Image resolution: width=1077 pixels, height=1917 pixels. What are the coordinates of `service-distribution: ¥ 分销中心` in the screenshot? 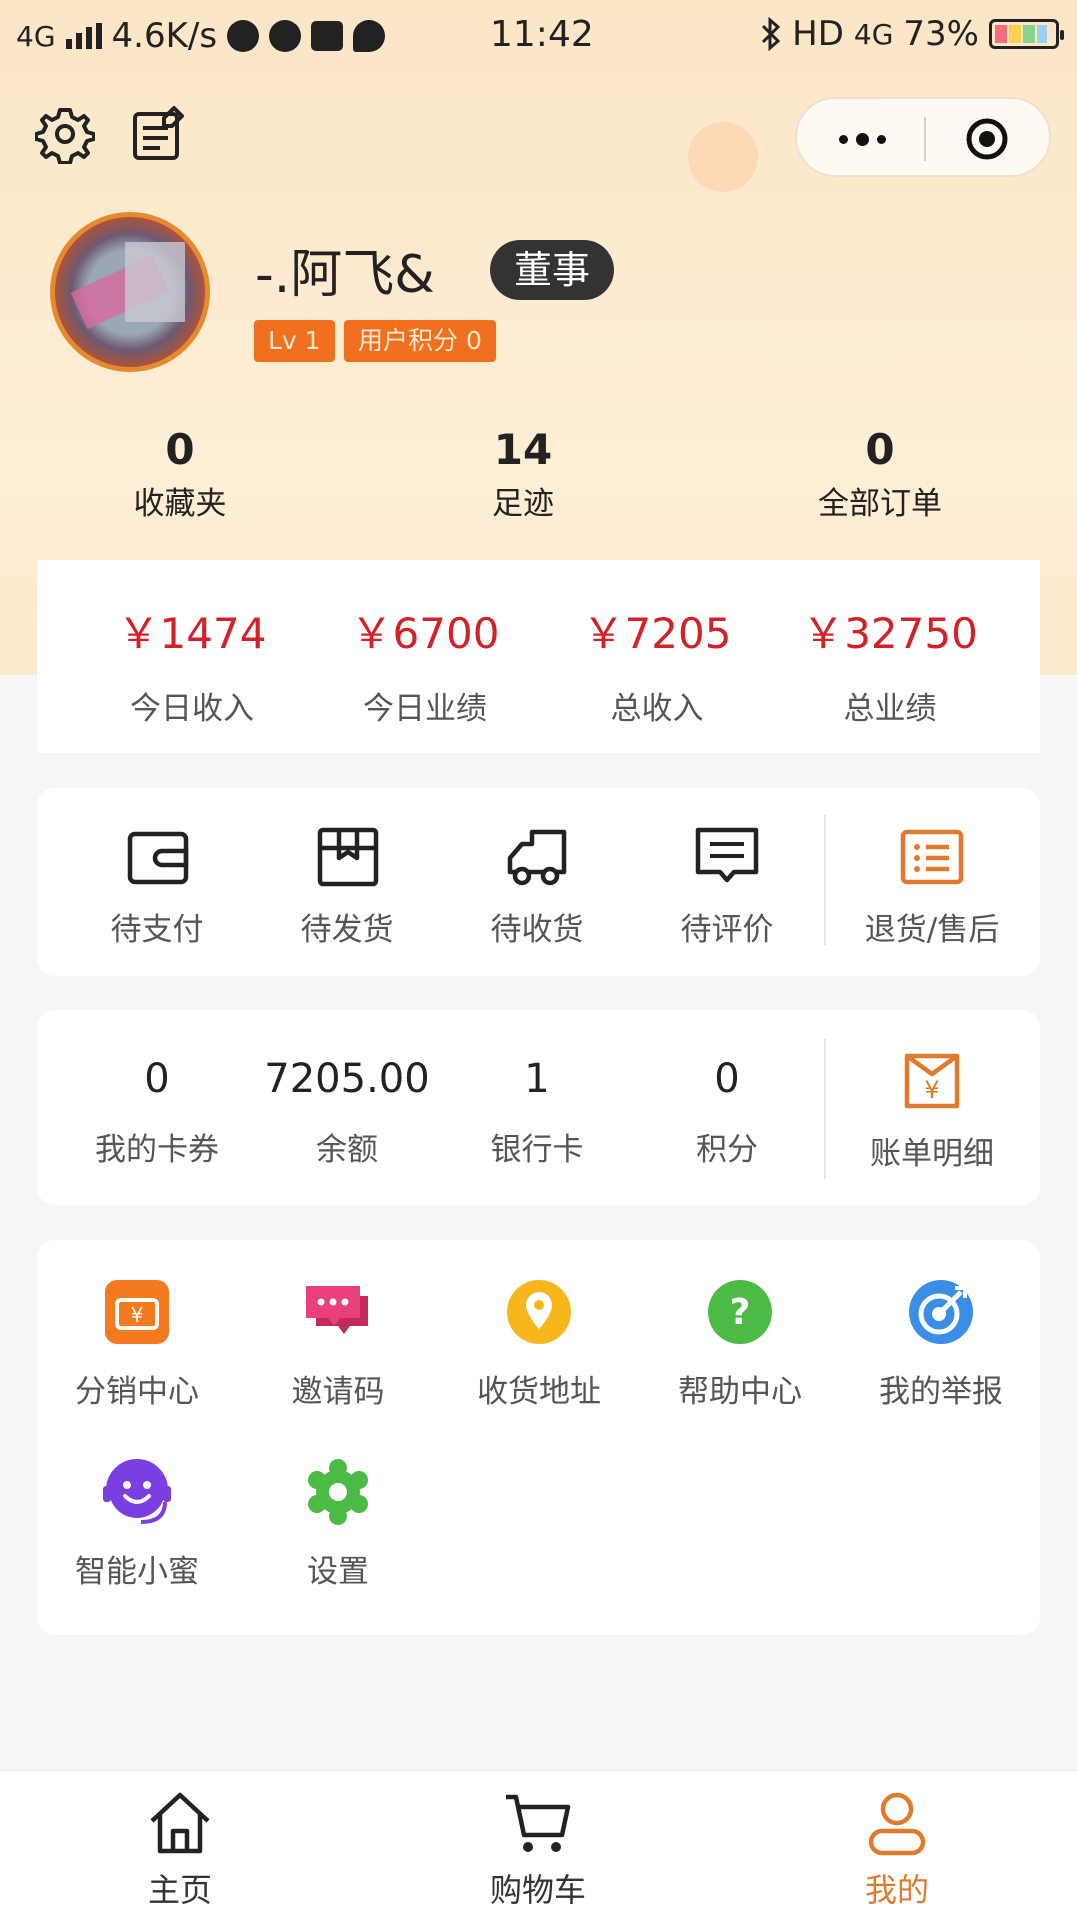 It's located at (137, 1344).